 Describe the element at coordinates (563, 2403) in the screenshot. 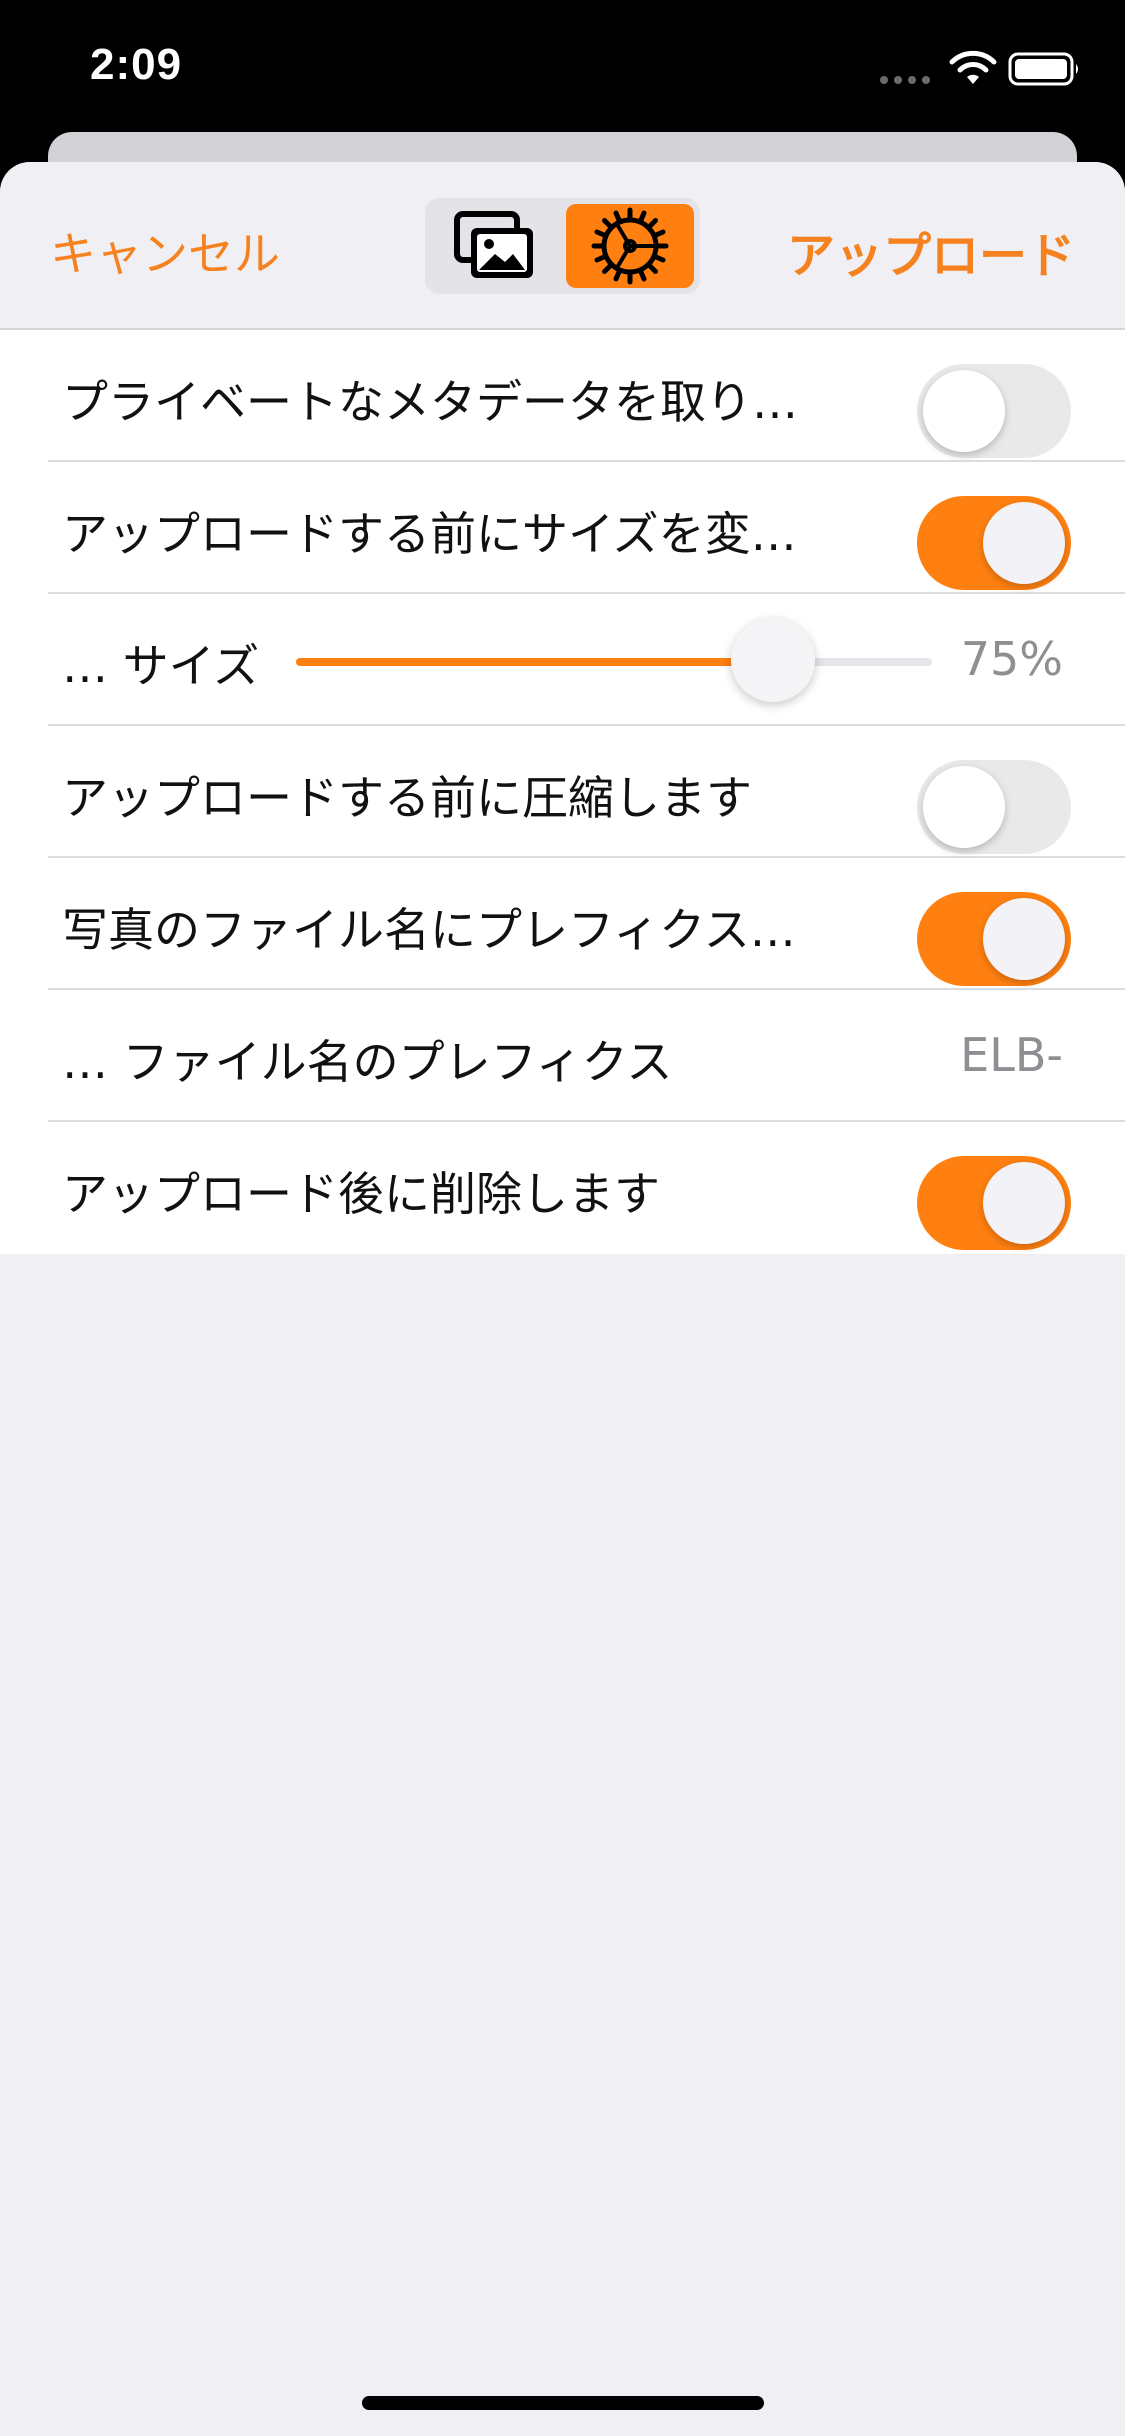

I see `home-indicator` at that location.